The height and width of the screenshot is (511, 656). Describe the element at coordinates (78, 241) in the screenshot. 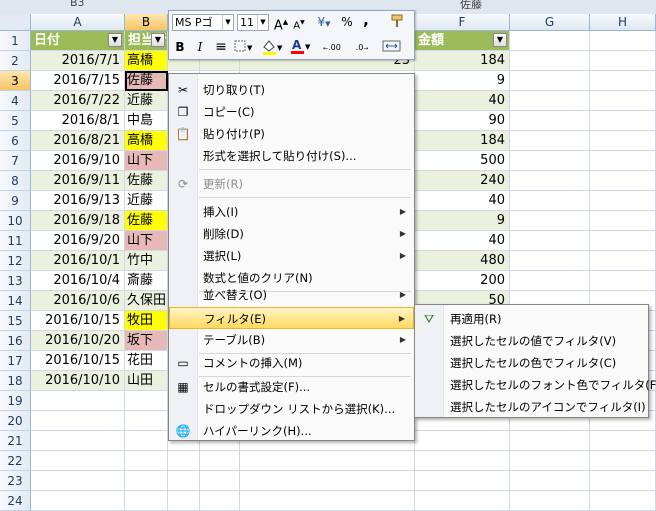

I see `date-cell: 2016/9/20` at that location.